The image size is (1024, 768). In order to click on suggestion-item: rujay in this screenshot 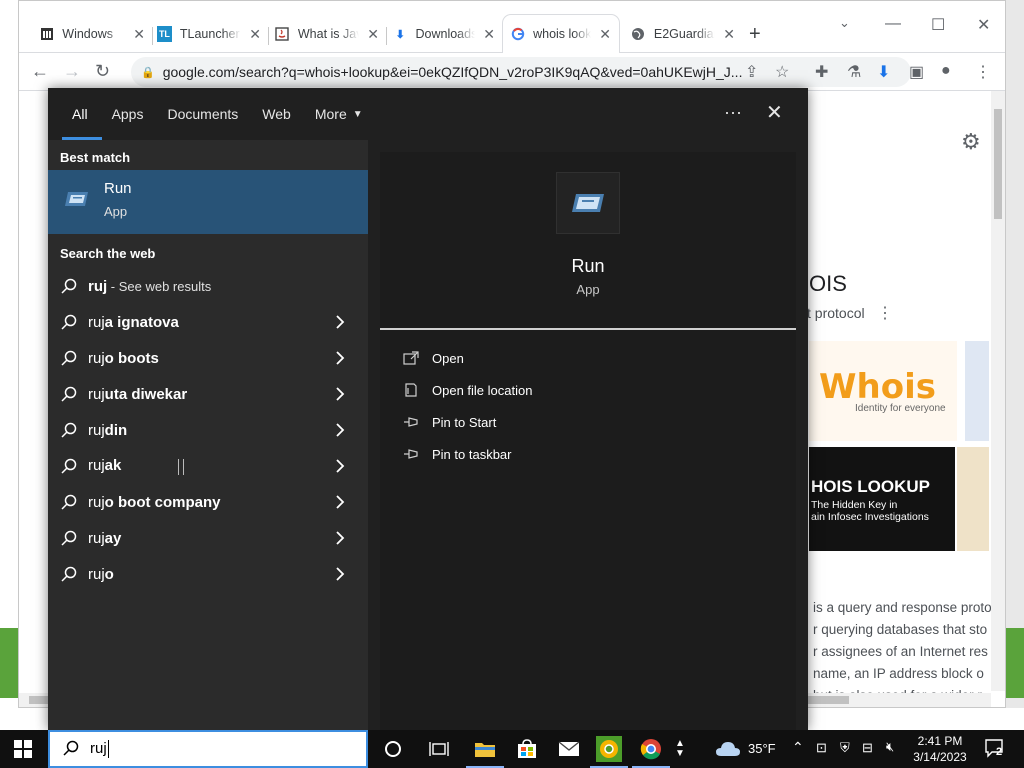, I will do `click(208, 538)`.